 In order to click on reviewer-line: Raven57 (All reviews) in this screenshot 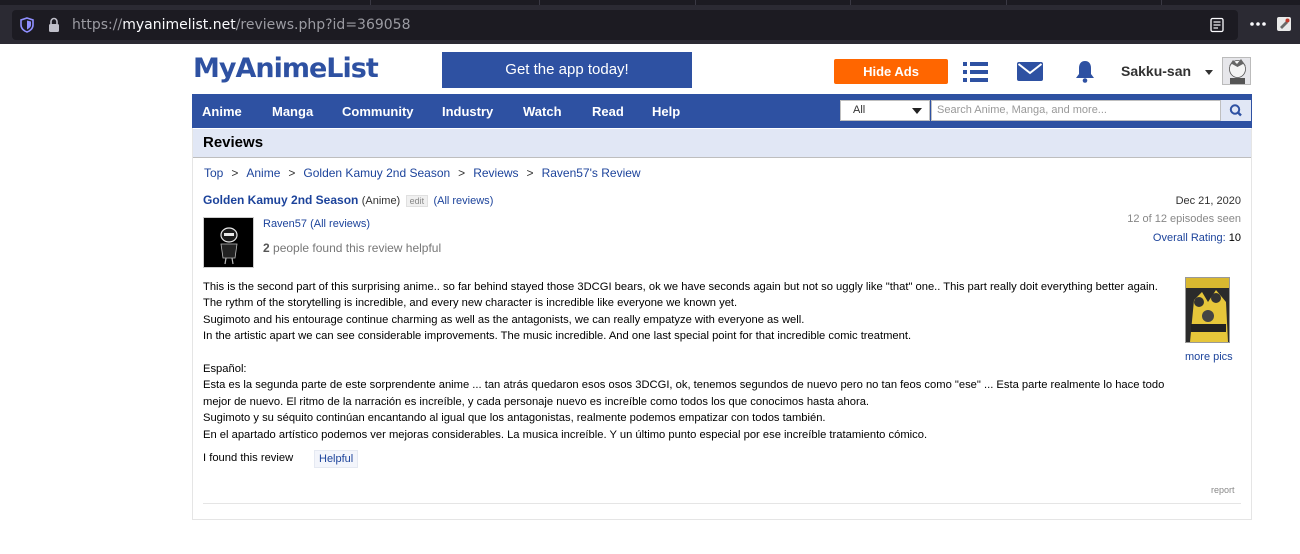, I will do `click(316, 224)`.